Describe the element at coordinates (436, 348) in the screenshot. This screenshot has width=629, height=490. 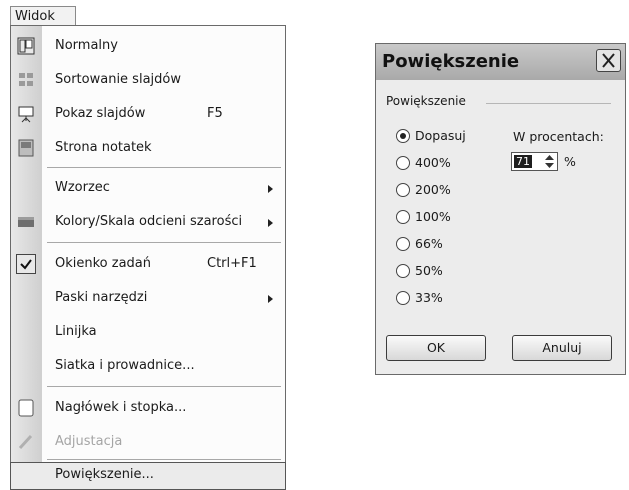
I see `ok-button: OK` at that location.